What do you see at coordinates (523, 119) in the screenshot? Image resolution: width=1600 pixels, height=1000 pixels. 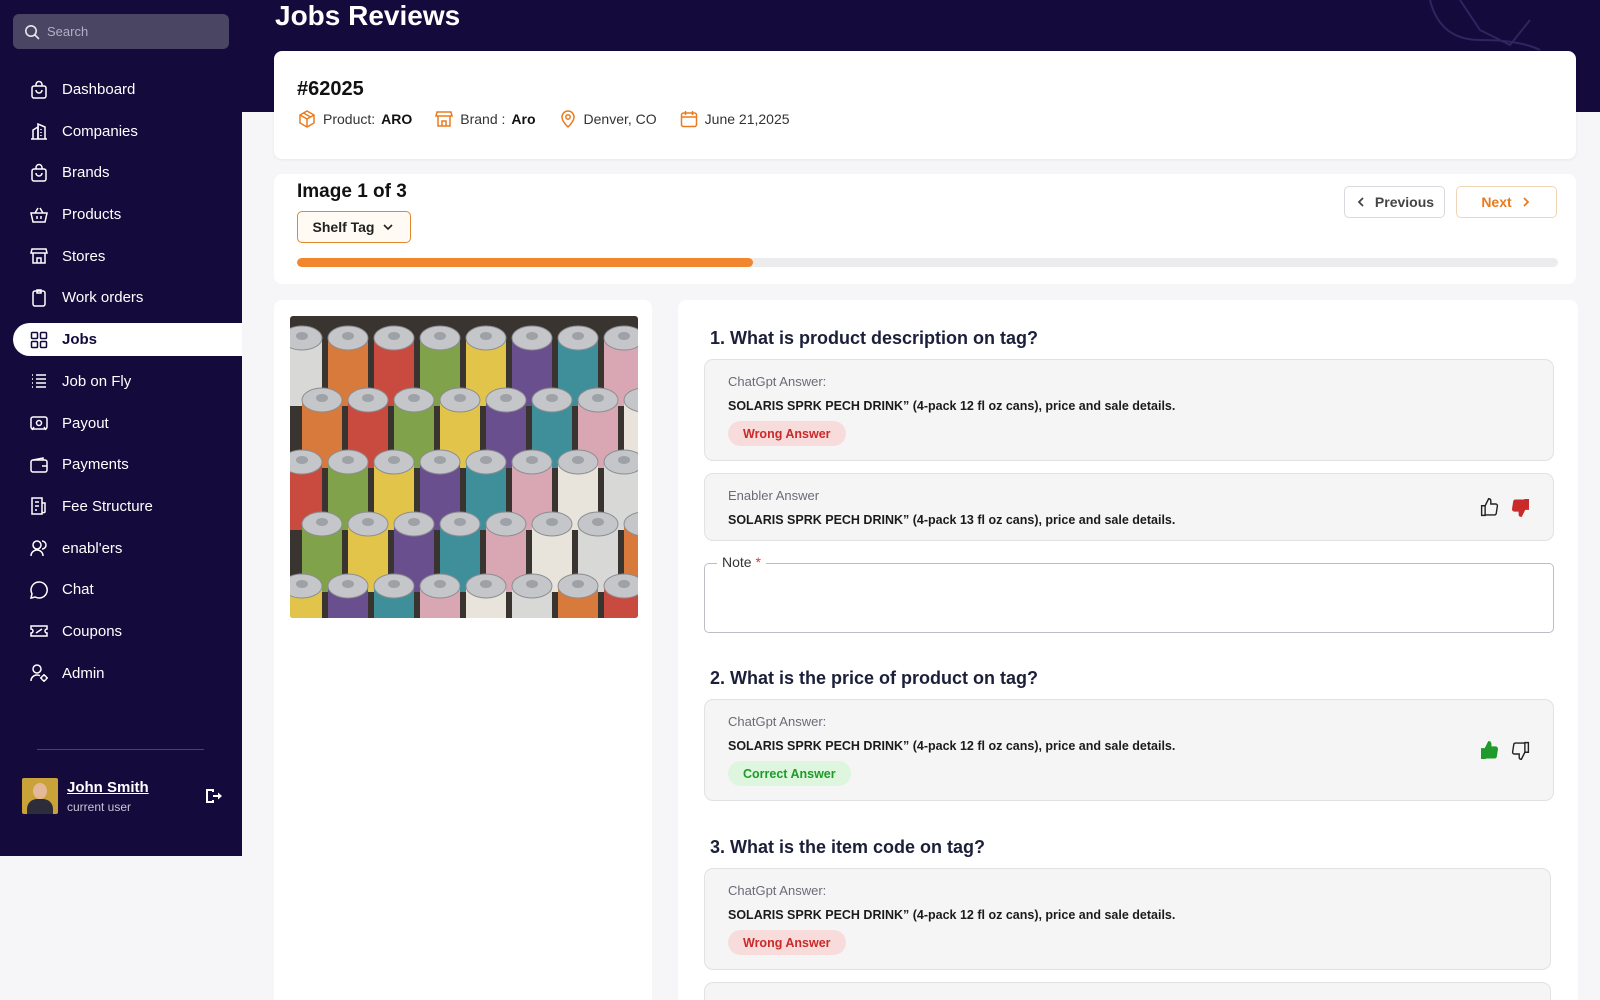 I see `brand-value: Aro` at bounding box center [523, 119].